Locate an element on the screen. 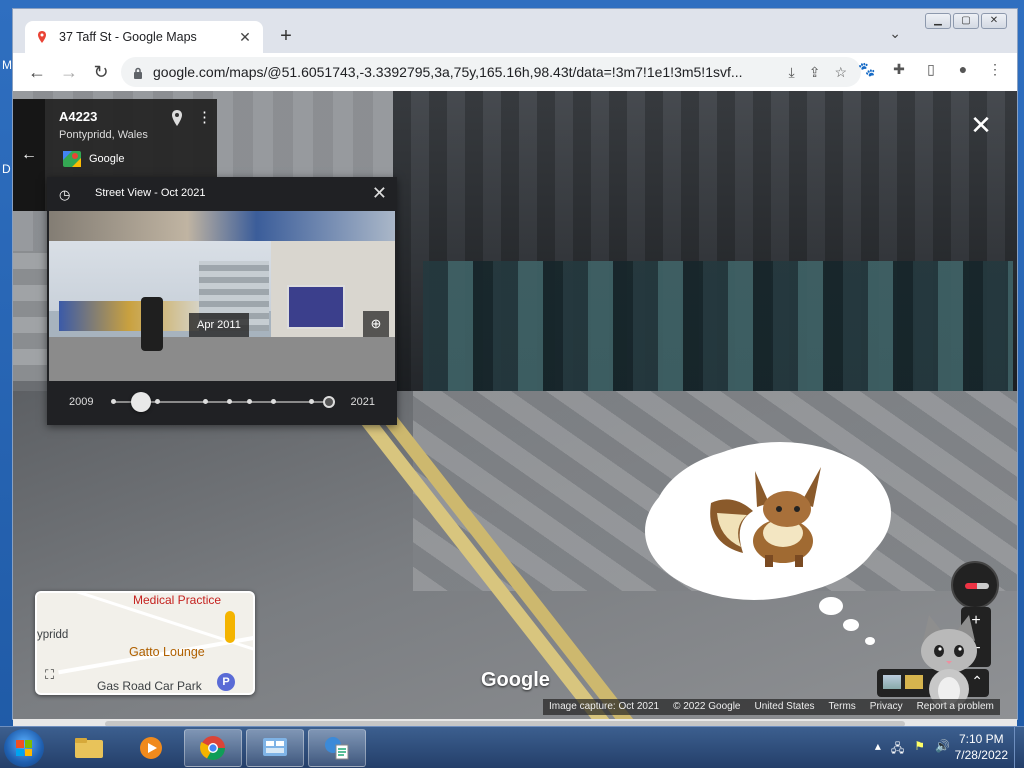  windows-logo-icon is located at coordinates (24, 748).